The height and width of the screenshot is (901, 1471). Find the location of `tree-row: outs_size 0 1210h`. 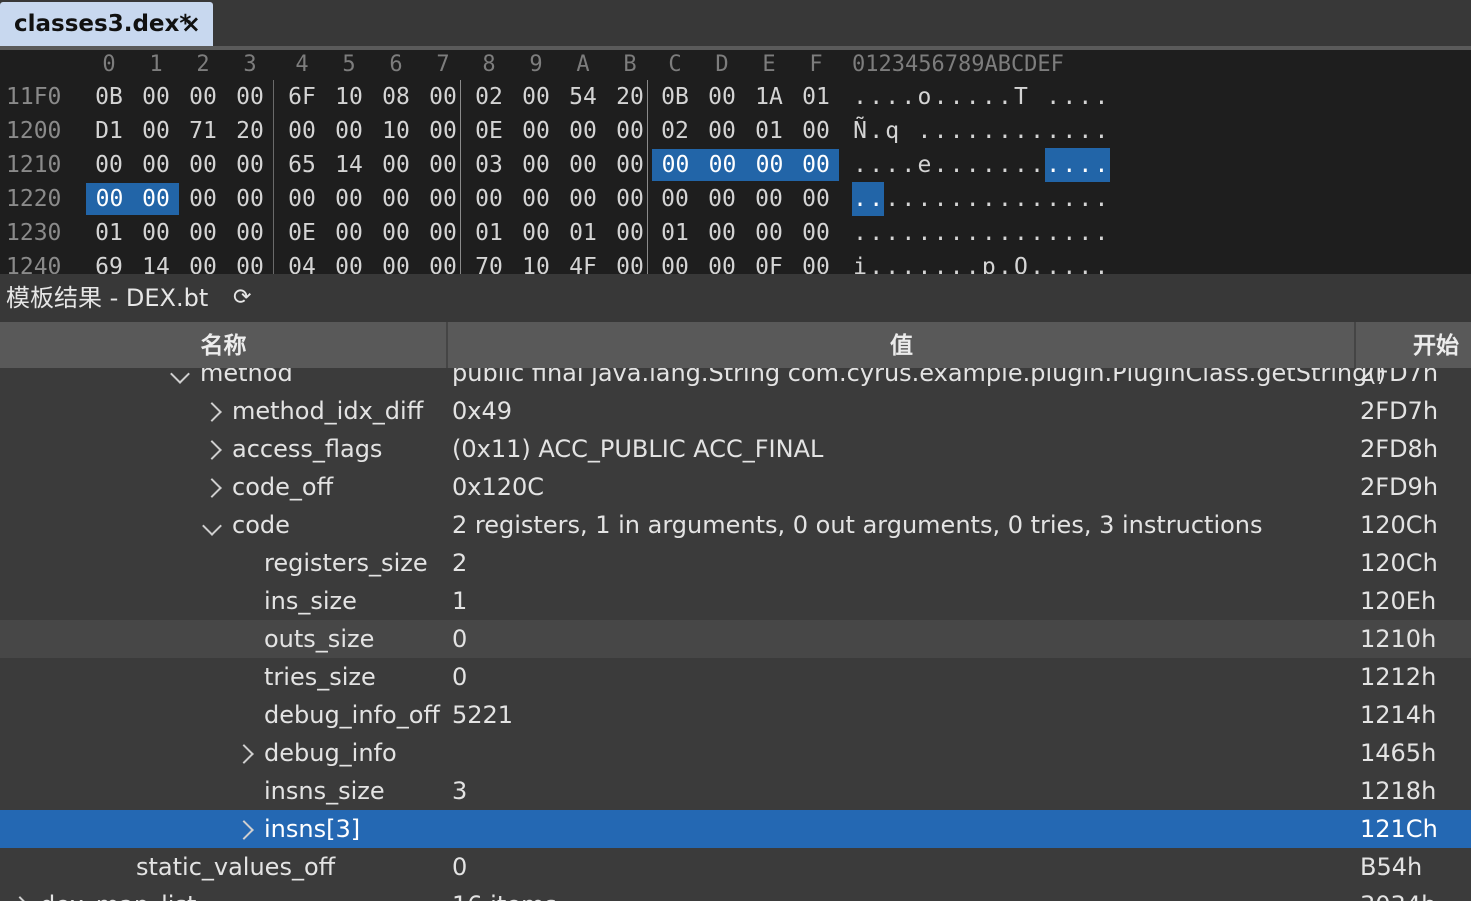

tree-row: outs_size 0 1210h is located at coordinates (735, 639).